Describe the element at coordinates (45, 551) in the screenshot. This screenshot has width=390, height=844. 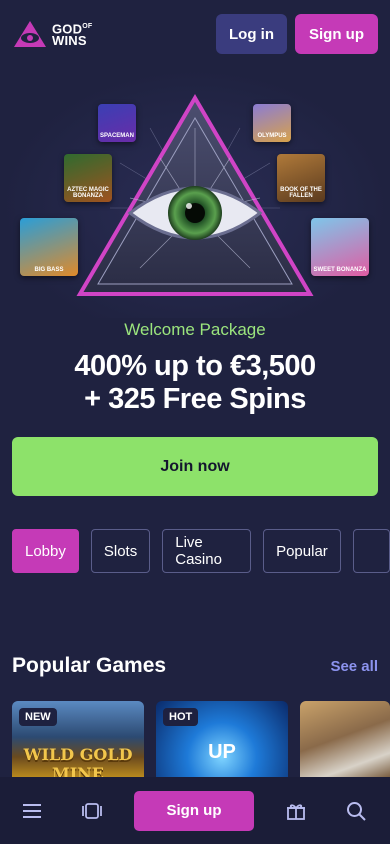
I see `tab-lobby: Lobby` at that location.